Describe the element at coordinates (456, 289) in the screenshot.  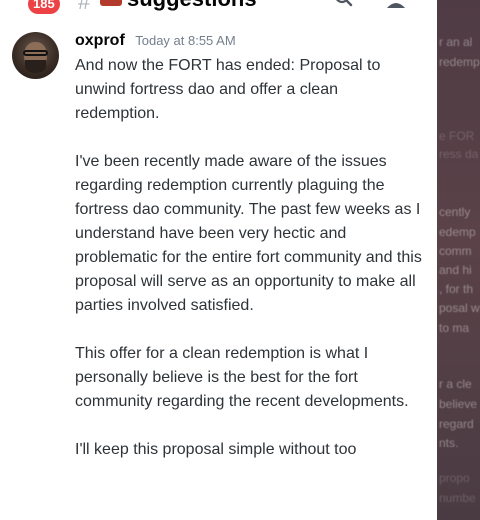
I see `side-text-fragment: , for th` at that location.